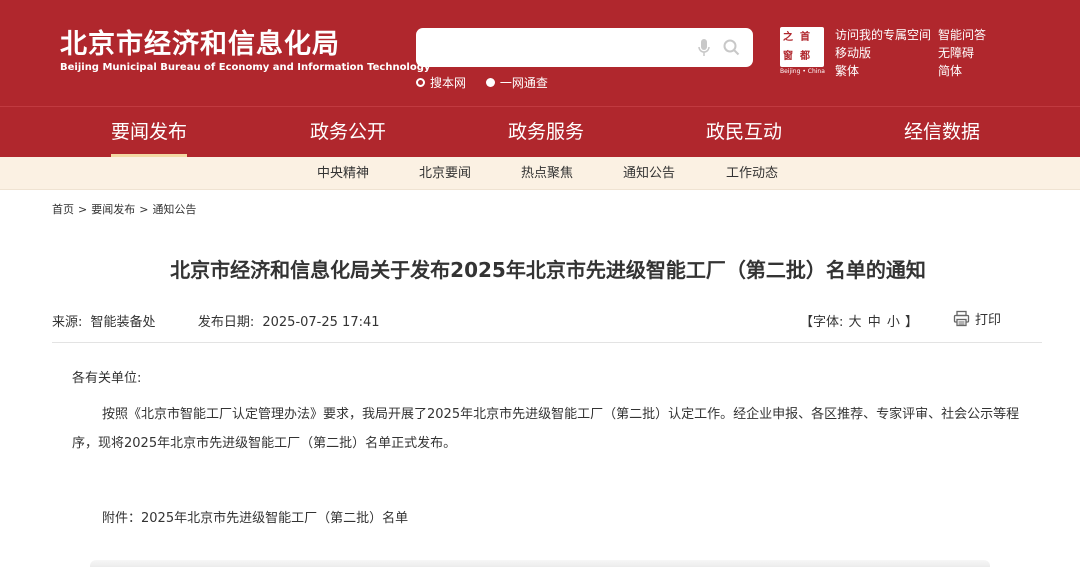 The height and width of the screenshot is (567, 1080). I want to click on link-smart-qa: 智能问答, so click(962, 35).